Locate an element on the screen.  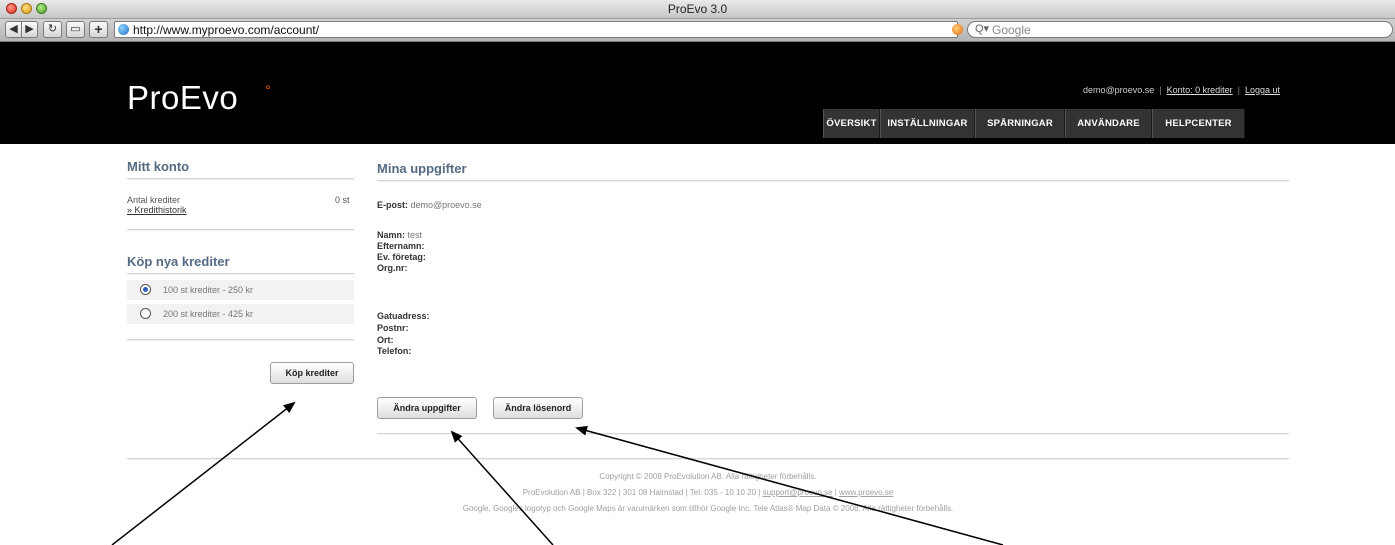
arrow-to-password-button is located at coordinates (789, 485).